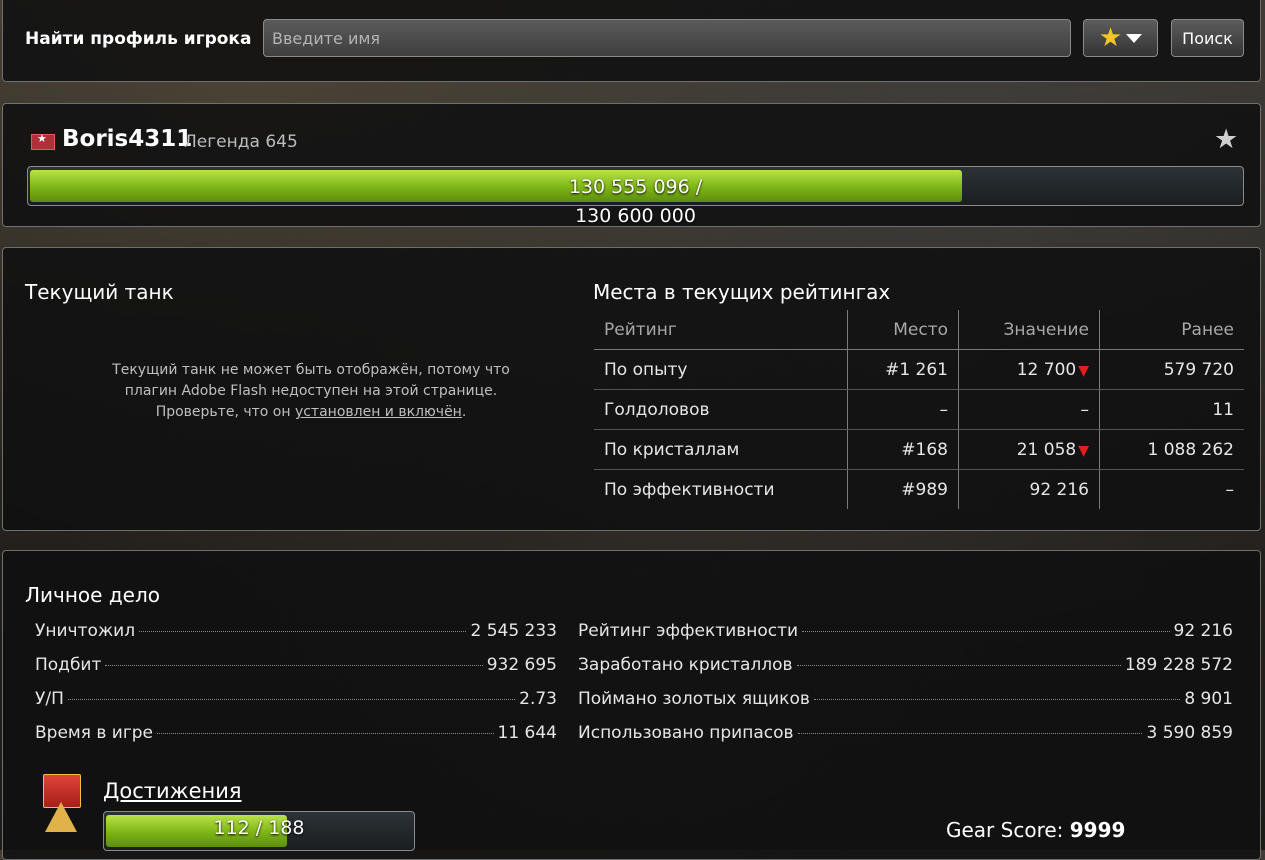 The height and width of the screenshot is (860, 1265). Describe the element at coordinates (667, 38) in the screenshot. I see `search-input` at that location.